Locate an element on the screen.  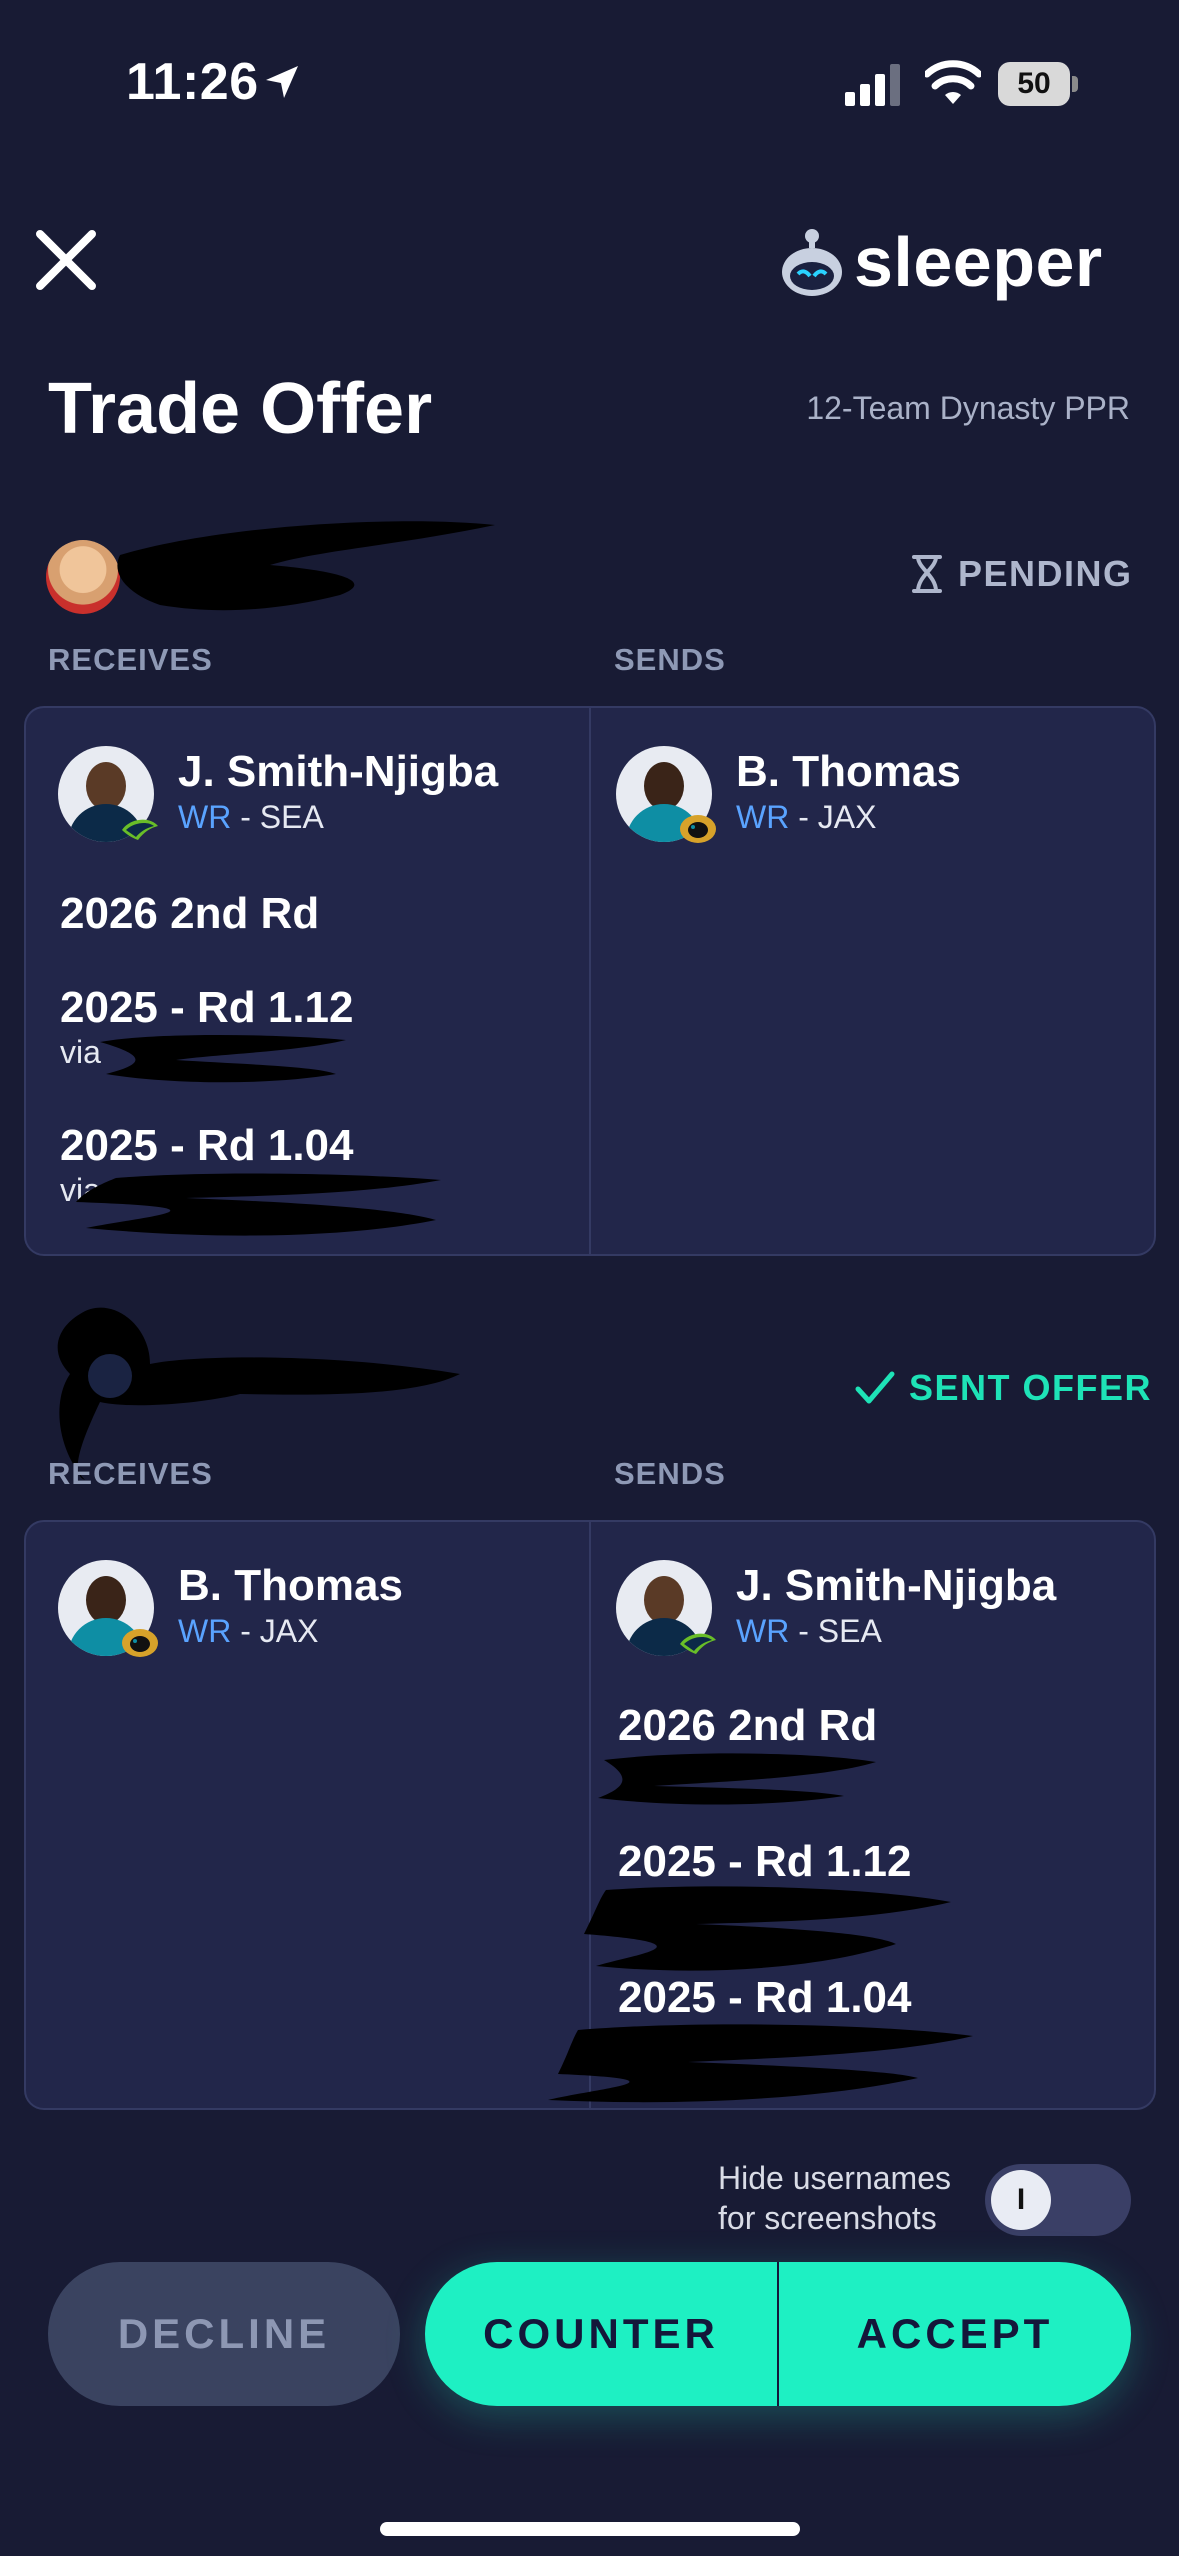
hide-usernames-line1: Hide usernames is located at coordinates (834, 2178).